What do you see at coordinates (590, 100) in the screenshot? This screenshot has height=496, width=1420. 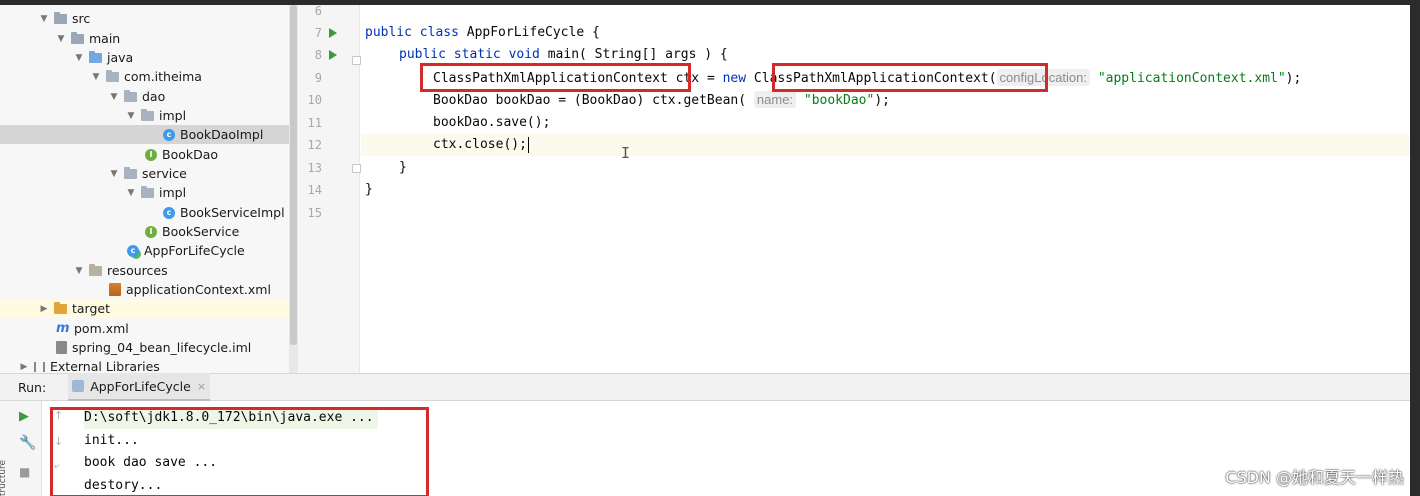 I see `code-text: BookDao bookDao = (BookDao) ctx.getBean(` at bounding box center [590, 100].